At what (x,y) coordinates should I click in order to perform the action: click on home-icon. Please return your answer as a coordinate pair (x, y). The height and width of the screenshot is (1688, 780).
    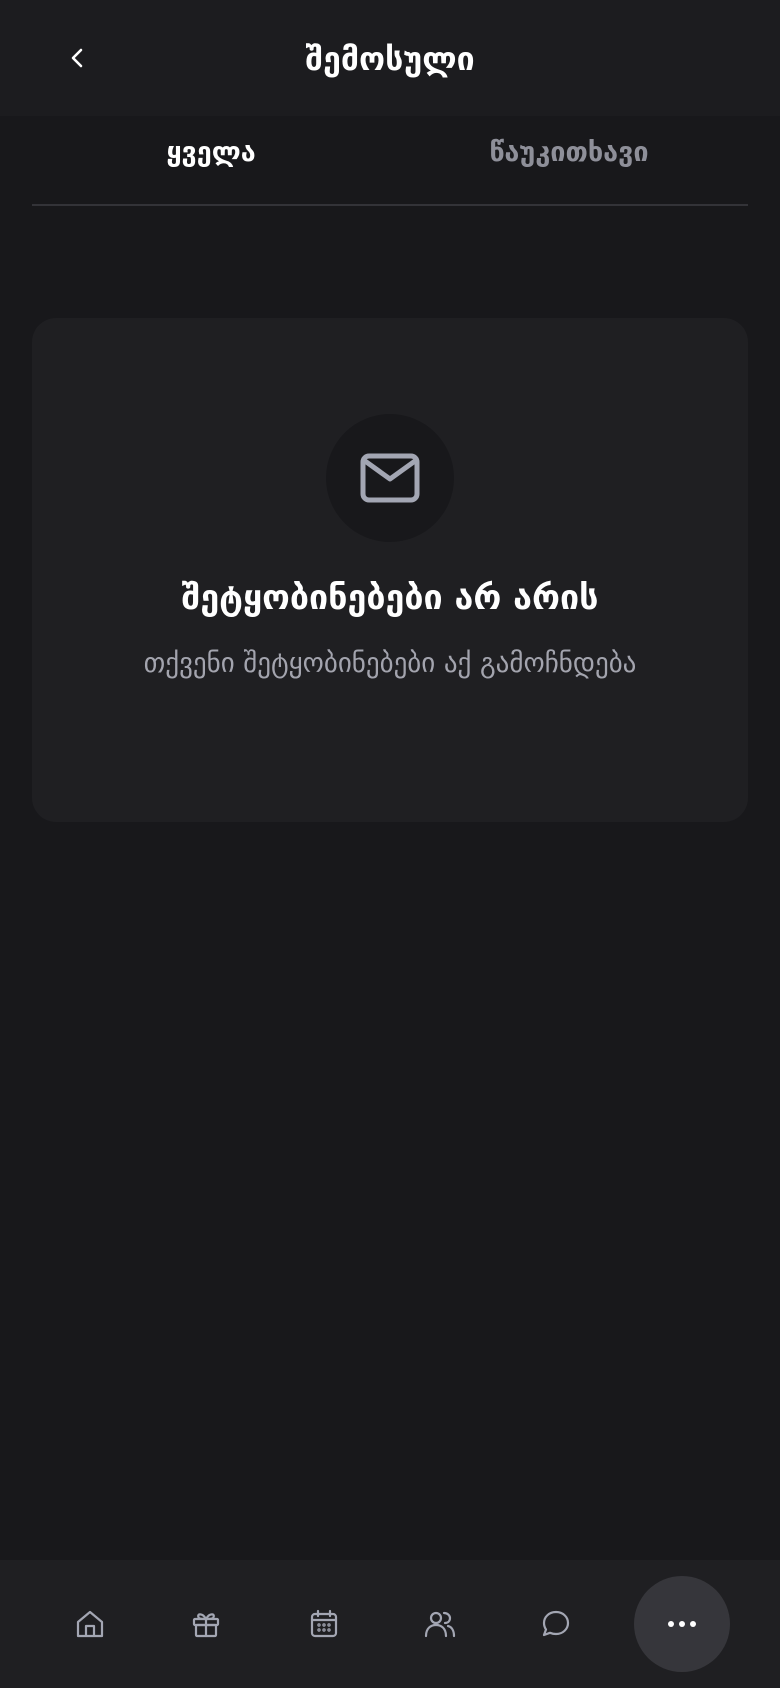
    Looking at the image, I should click on (90, 1624).